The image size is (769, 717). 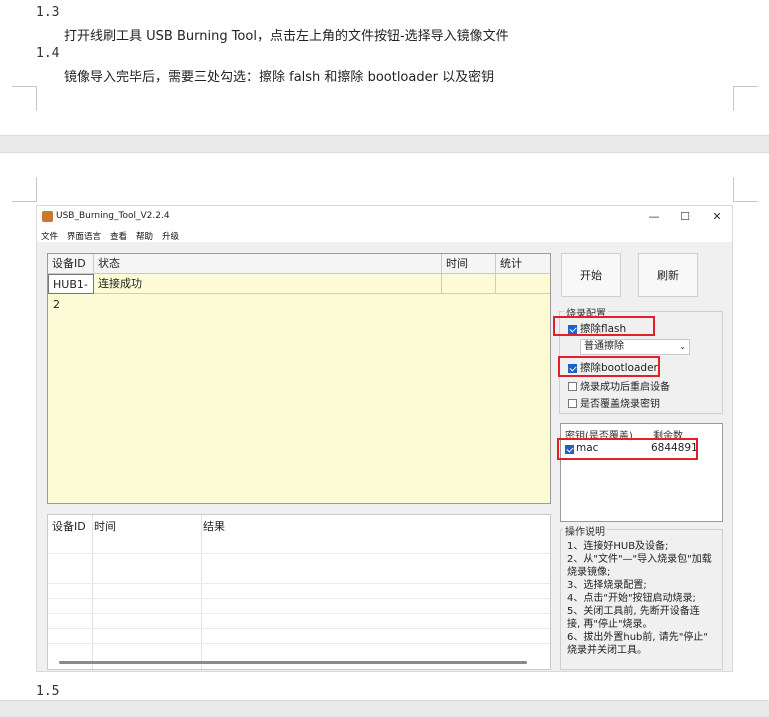 What do you see at coordinates (299, 592) in the screenshot?
I see `log-table: 设备ID 时间 结果` at bounding box center [299, 592].